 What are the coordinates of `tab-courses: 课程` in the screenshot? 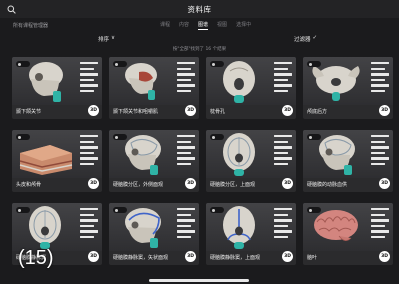 It's located at (165, 25).